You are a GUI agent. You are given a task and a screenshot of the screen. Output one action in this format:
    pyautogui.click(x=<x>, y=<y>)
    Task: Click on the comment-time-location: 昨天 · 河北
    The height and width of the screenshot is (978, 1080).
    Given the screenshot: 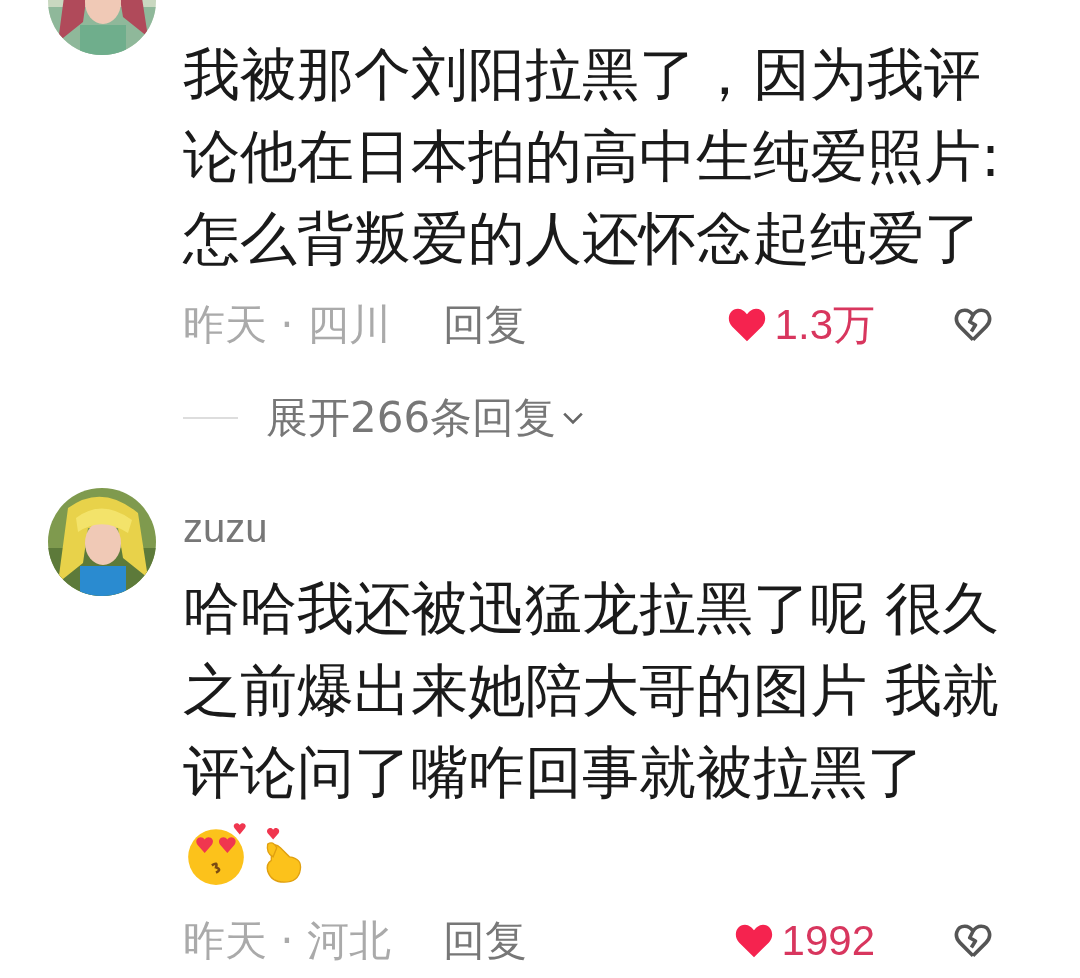 What is the action you would take?
    pyautogui.click(x=287, y=941)
    